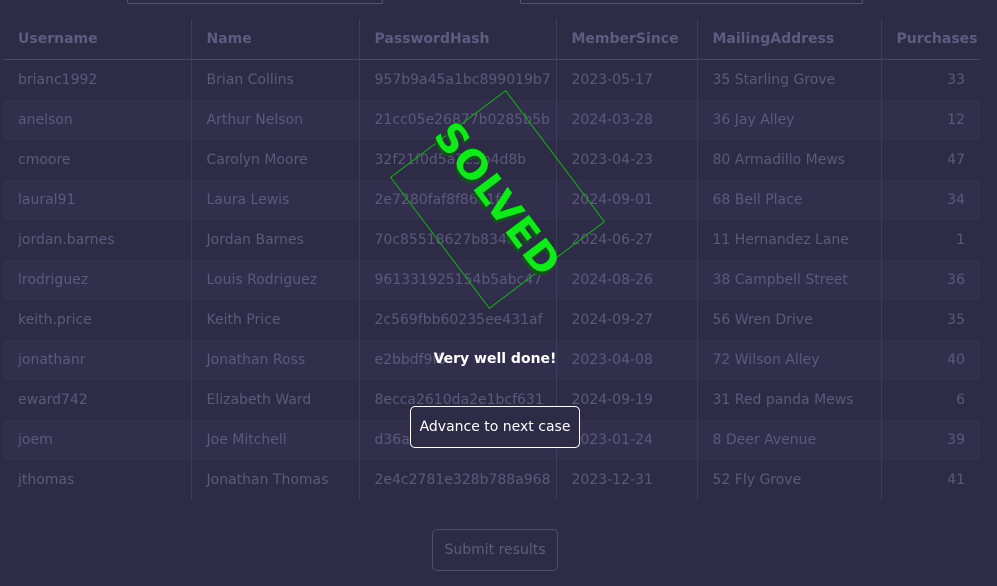  Describe the element at coordinates (274, 480) in the screenshot. I see `cell-name: Jonathan Thomas` at that location.